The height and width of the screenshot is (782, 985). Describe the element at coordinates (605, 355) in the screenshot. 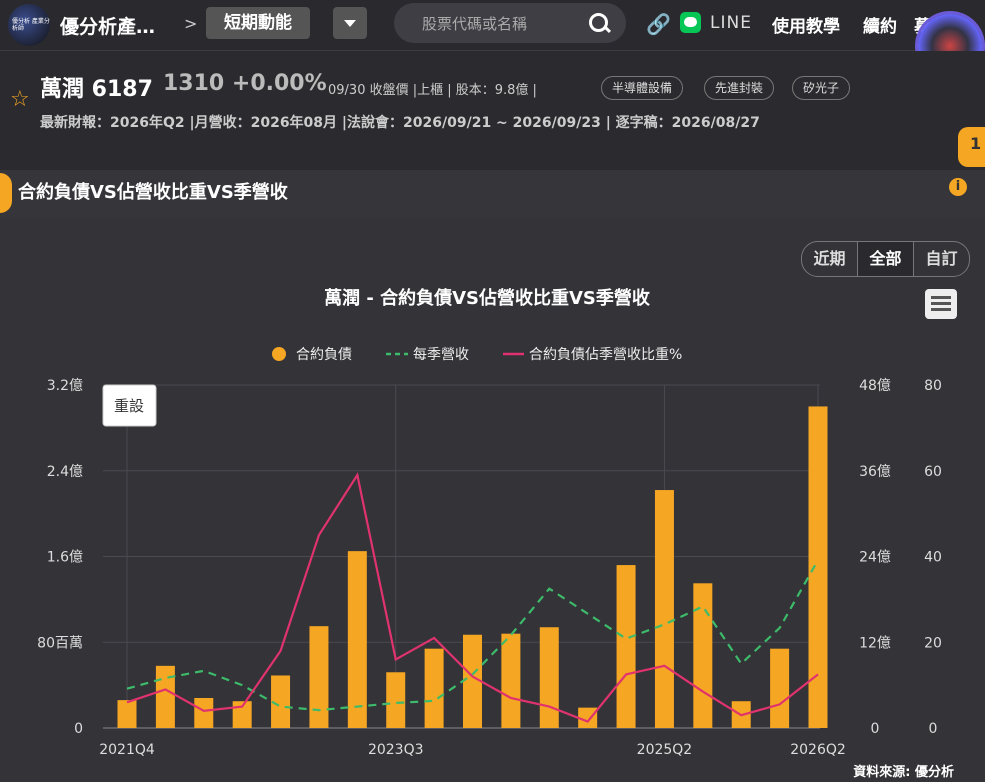

I see `legend-liability-ratio: 合約負債佔季營收比重%` at that location.